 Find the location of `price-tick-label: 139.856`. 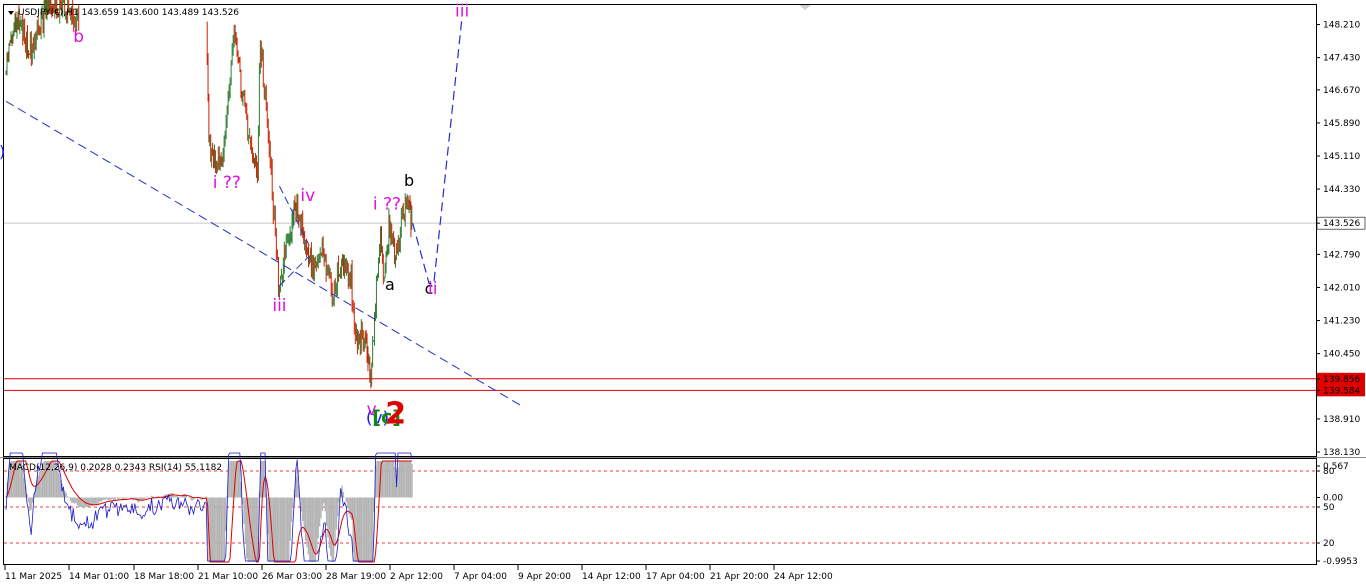

price-tick-label: 139.856 is located at coordinates (1341, 380).